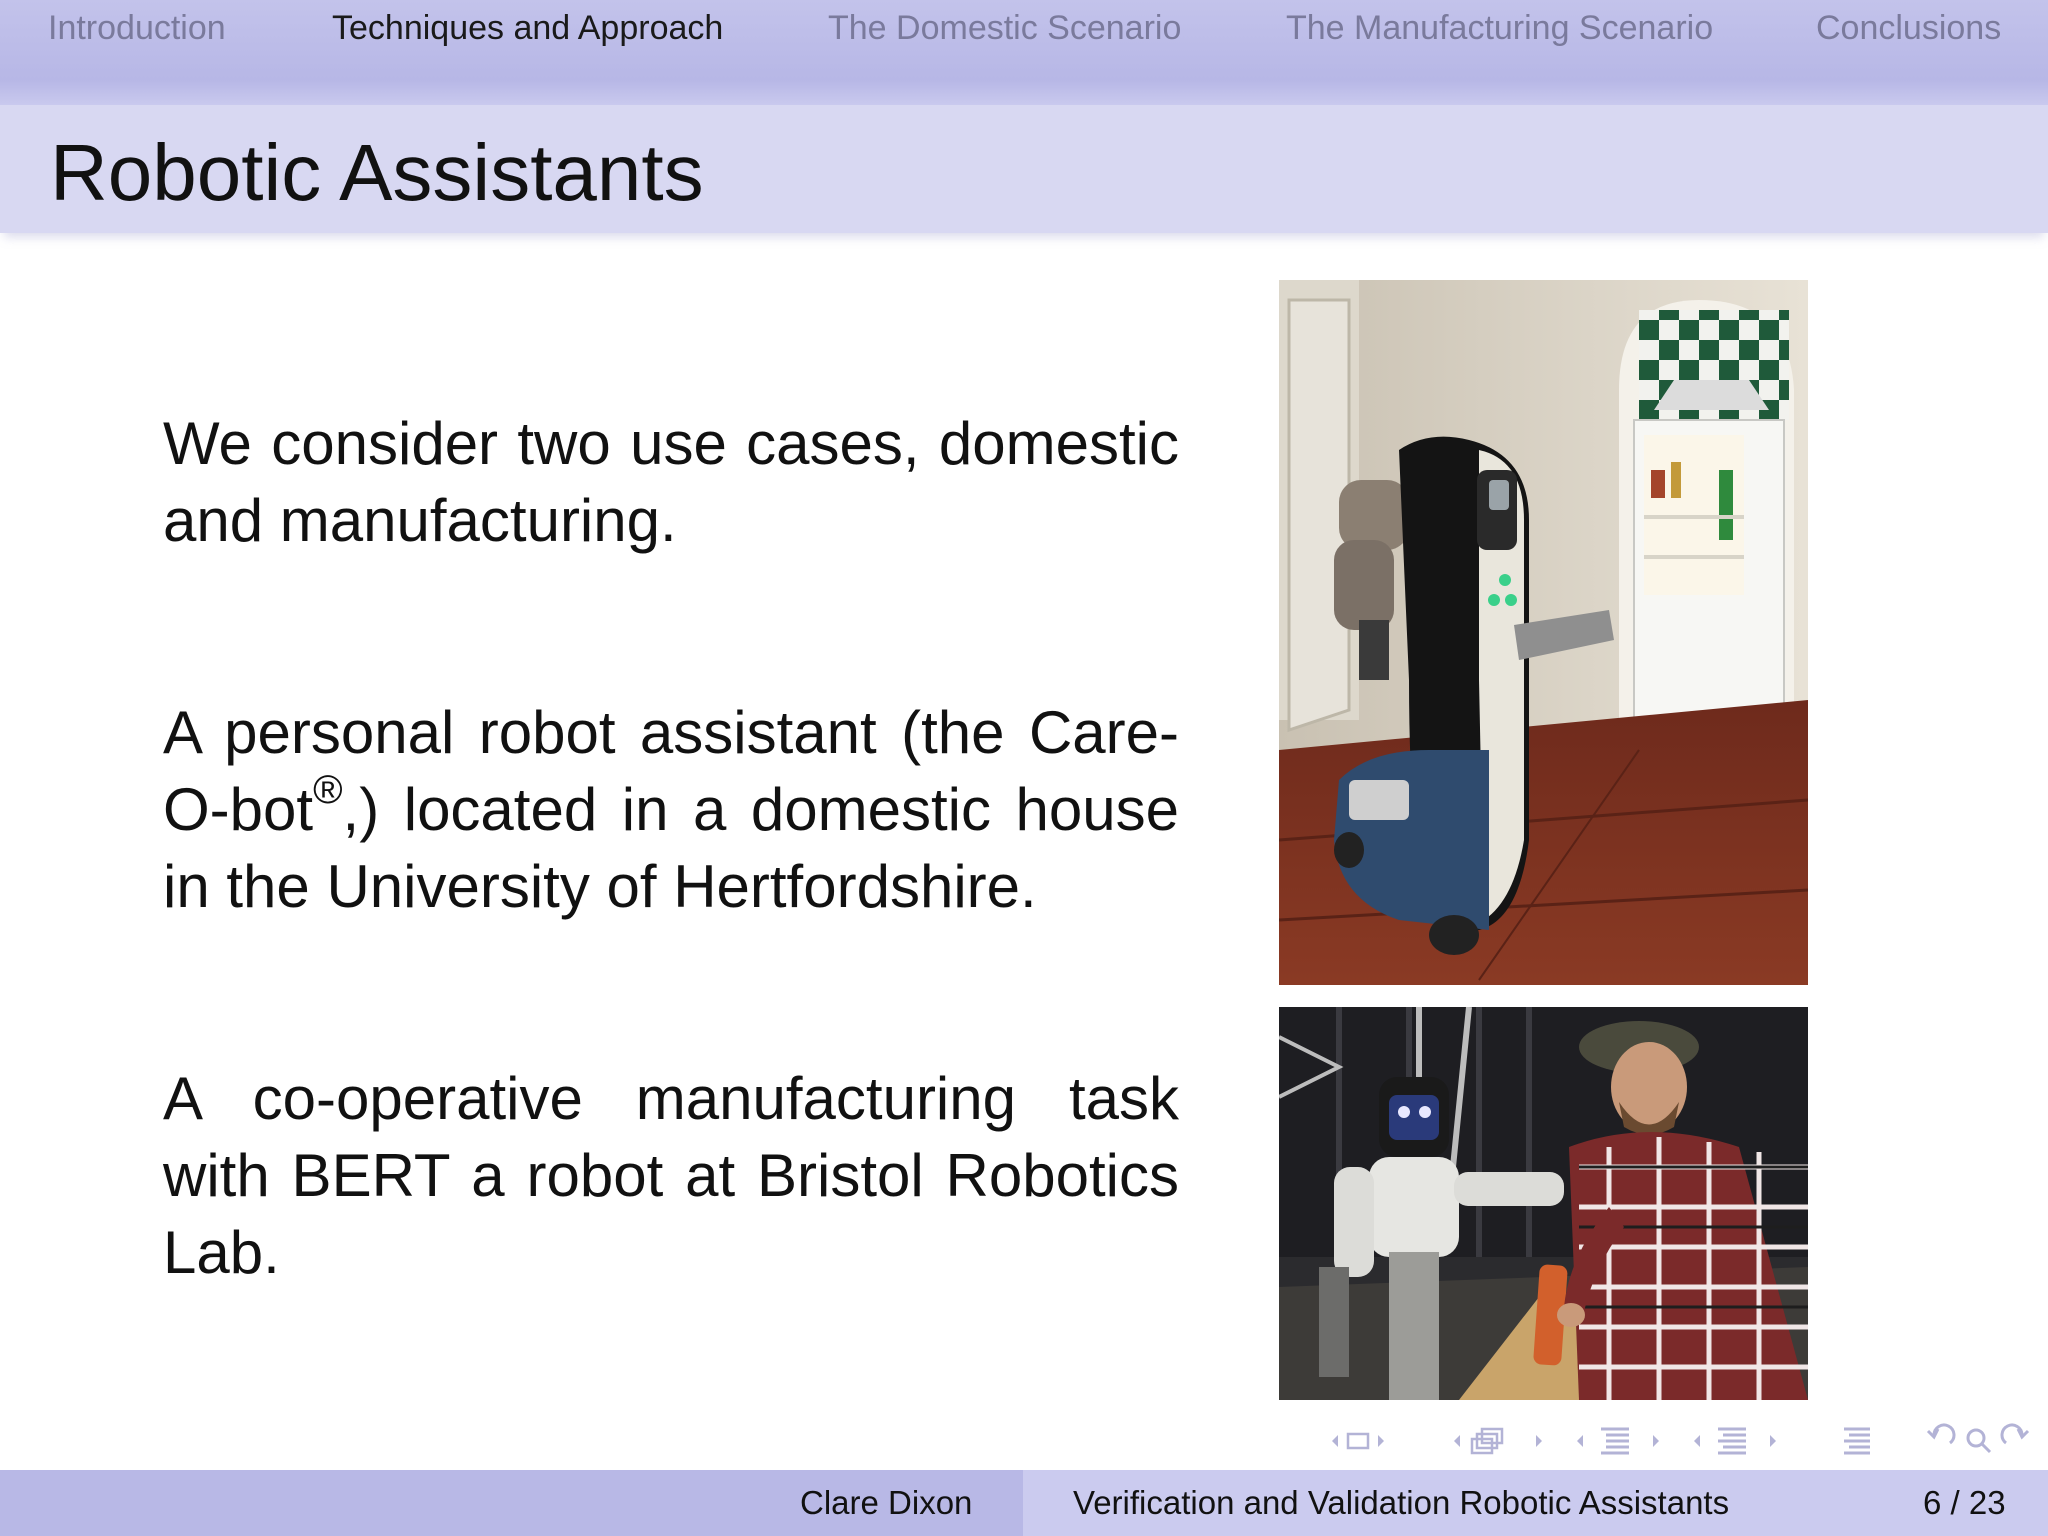 The width and height of the screenshot is (2048, 1536). I want to click on nav-section-domestic-scenario: The Domestic Scenario, so click(1004, 28).